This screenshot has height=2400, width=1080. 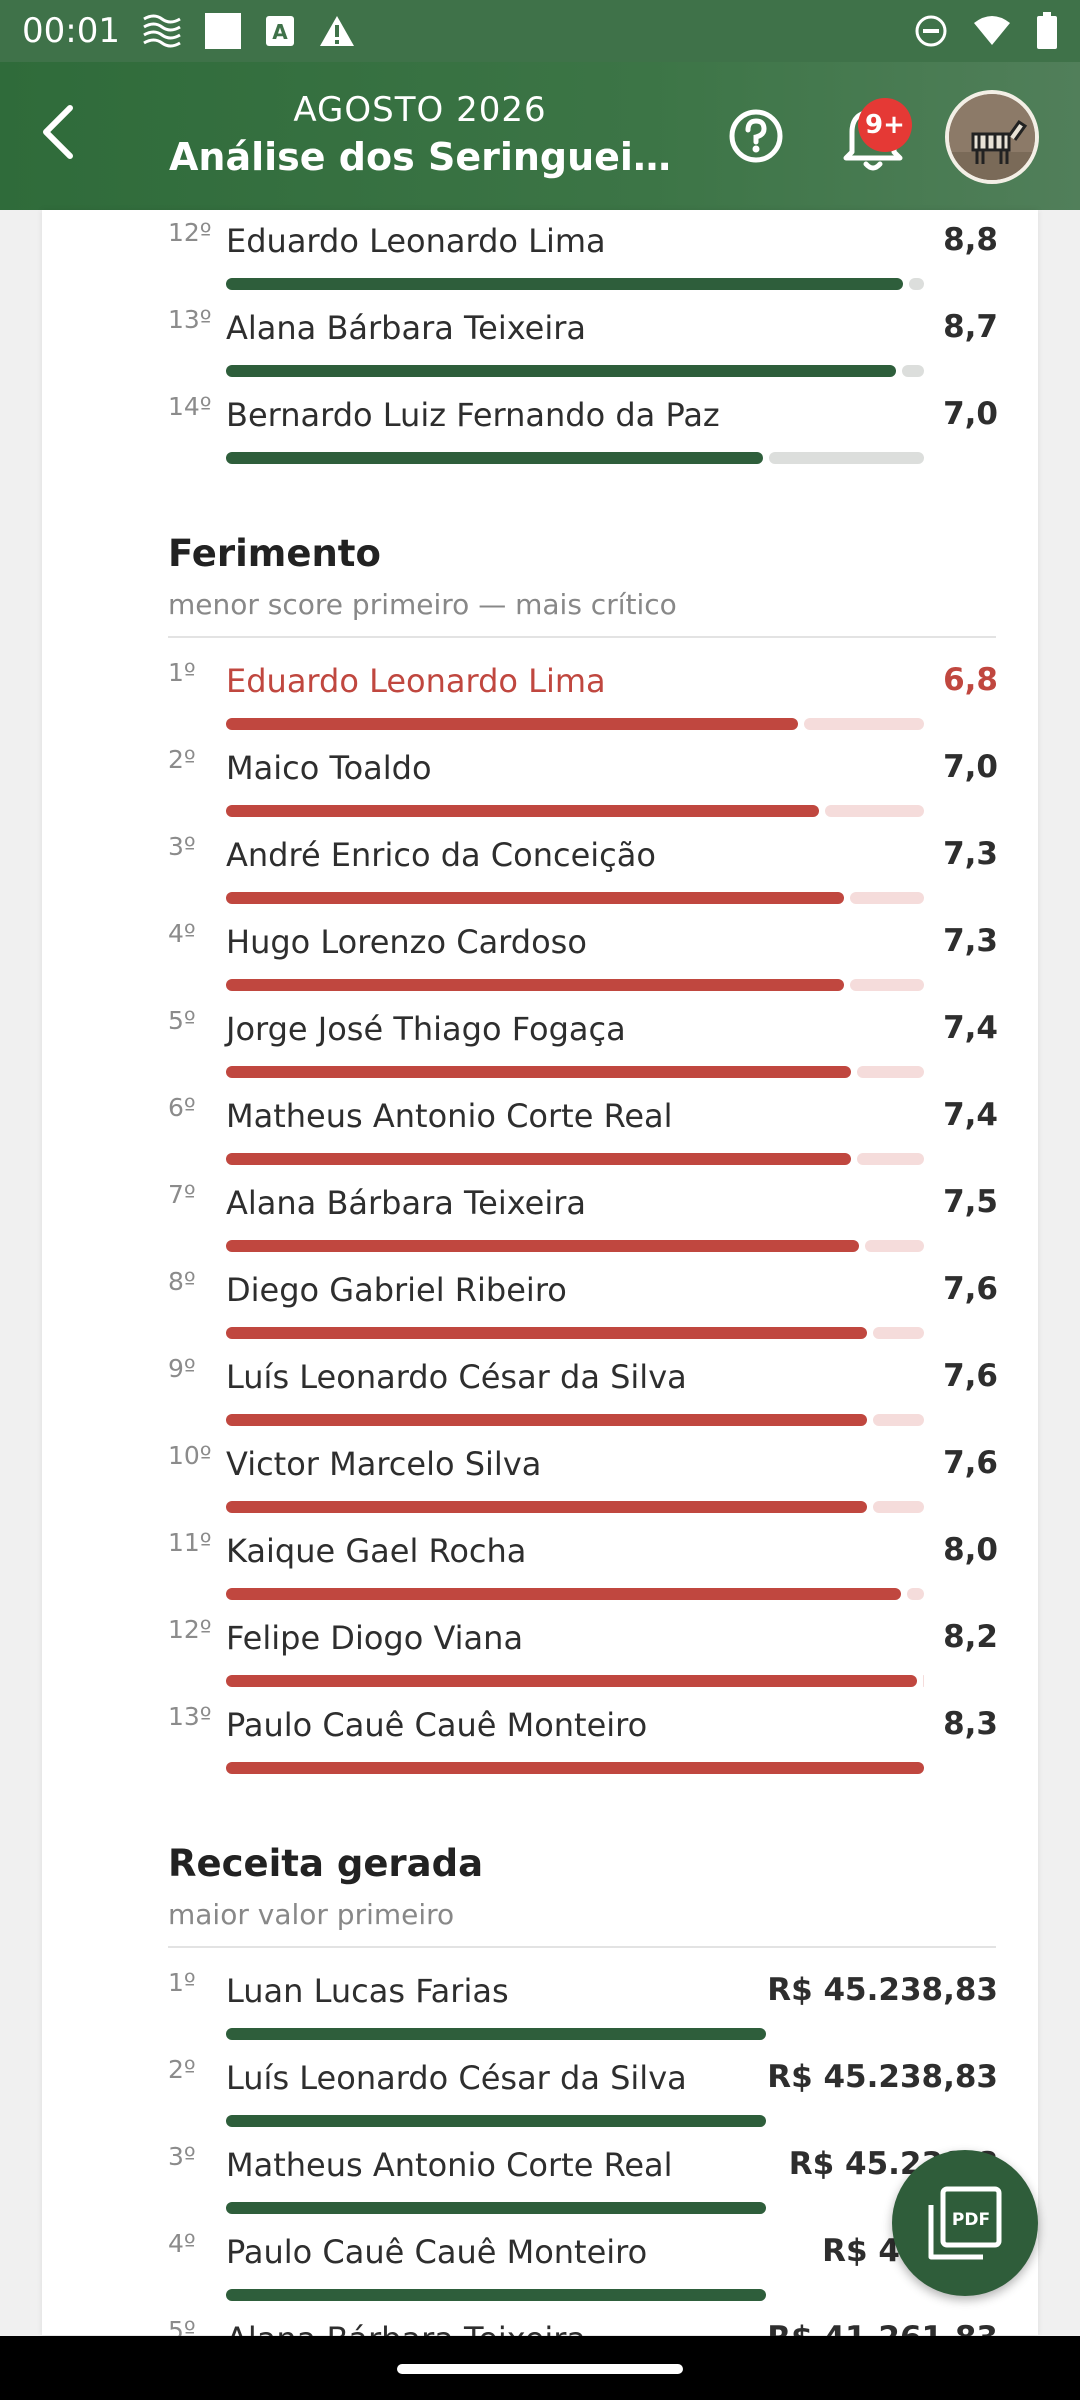 I want to click on status-bar: 00:01 A, so click(x=540, y=31).